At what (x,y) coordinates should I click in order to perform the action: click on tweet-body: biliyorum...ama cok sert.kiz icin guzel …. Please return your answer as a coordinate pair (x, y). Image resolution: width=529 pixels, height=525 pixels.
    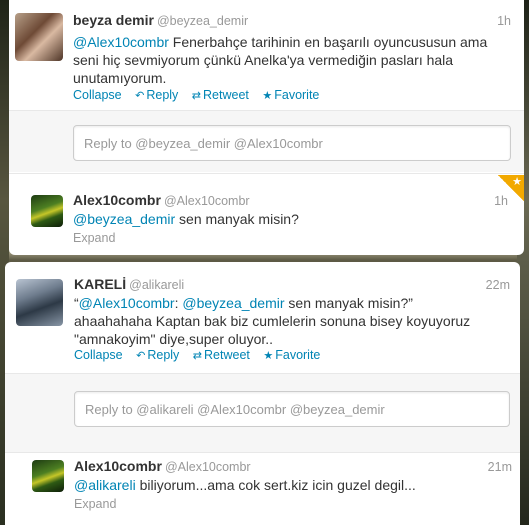
    Looking at the image, I should click on (275, 485).